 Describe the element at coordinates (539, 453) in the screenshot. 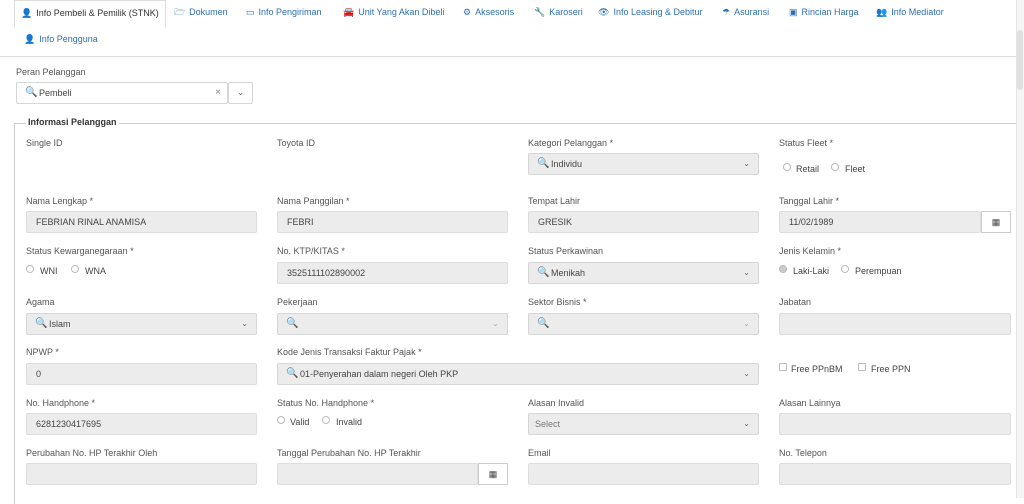

I see `email-label: Email` at that location.